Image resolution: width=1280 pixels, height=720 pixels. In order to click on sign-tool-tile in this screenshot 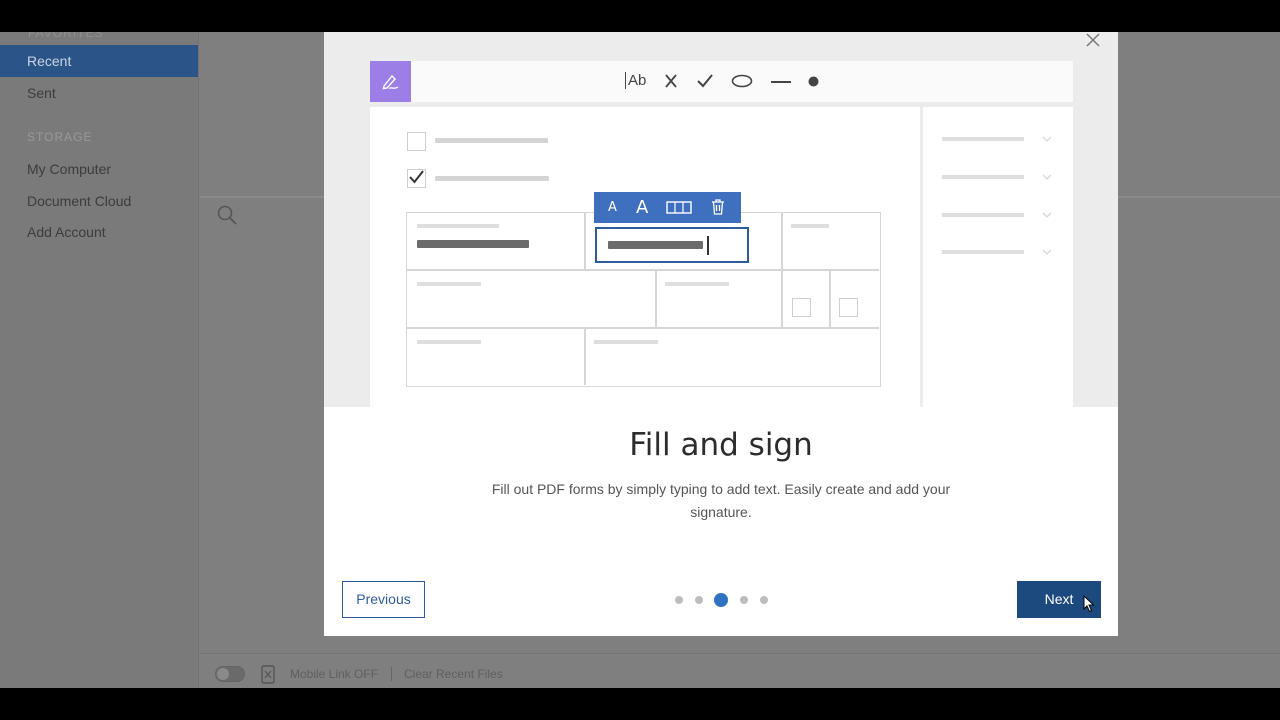, I will do `click(390, 81)`.